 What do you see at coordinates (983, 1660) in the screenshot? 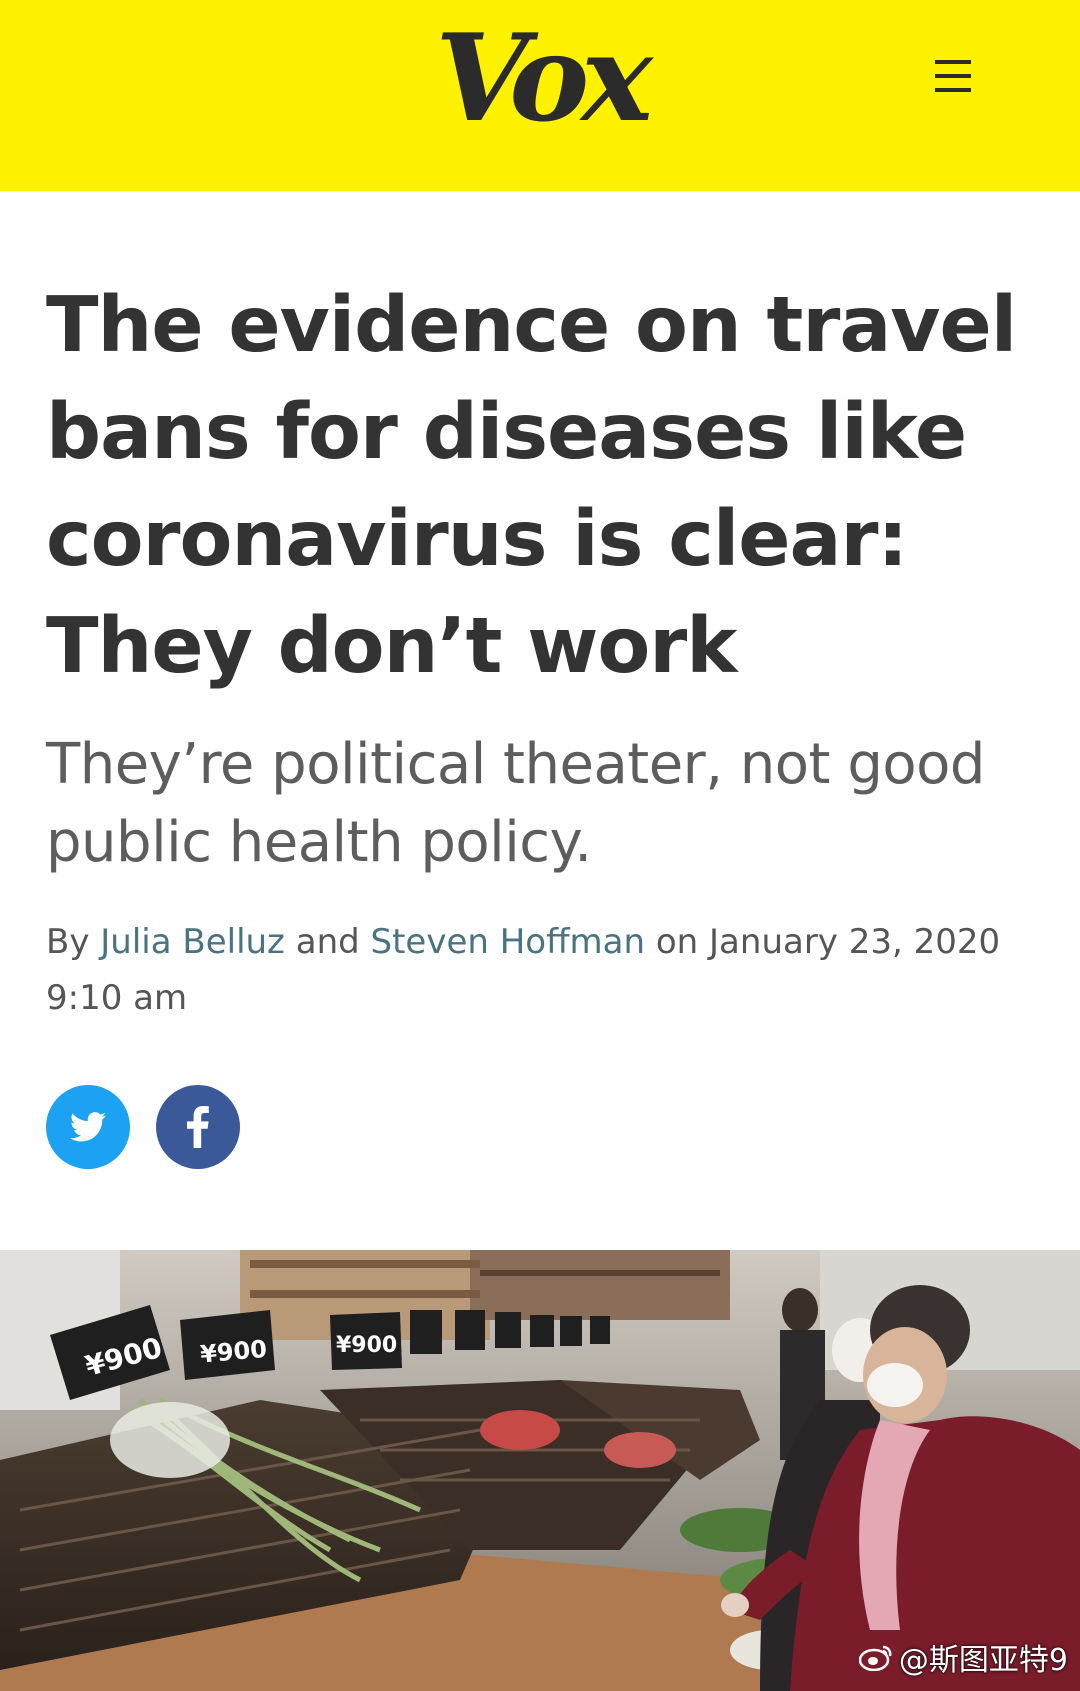
I see `watermark-text: @斯图亚特9` at bounding box center [983, 1660].